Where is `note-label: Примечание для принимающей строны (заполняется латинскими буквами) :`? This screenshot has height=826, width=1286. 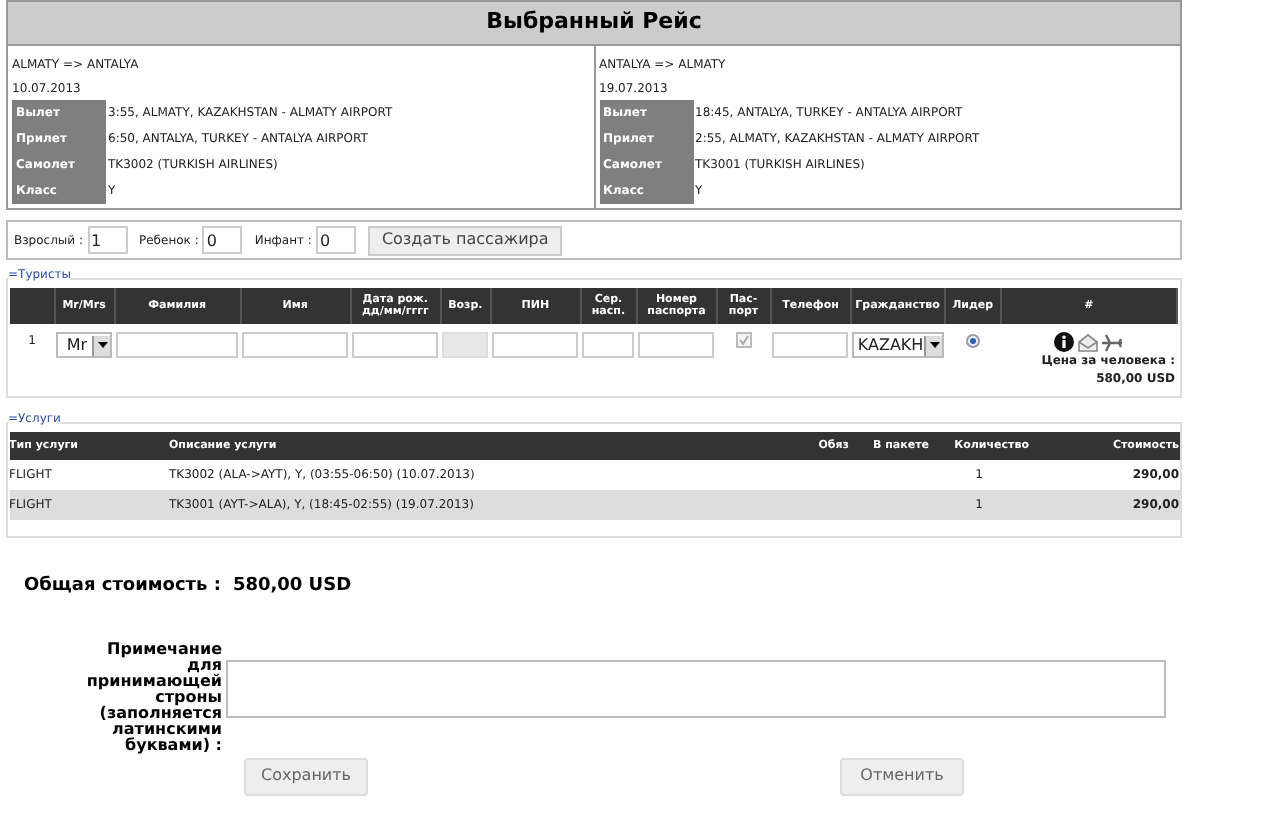 note-label: Примечание для принимающей строны (заполняется латинскими буквами) : is located at coordinates (153, 697).